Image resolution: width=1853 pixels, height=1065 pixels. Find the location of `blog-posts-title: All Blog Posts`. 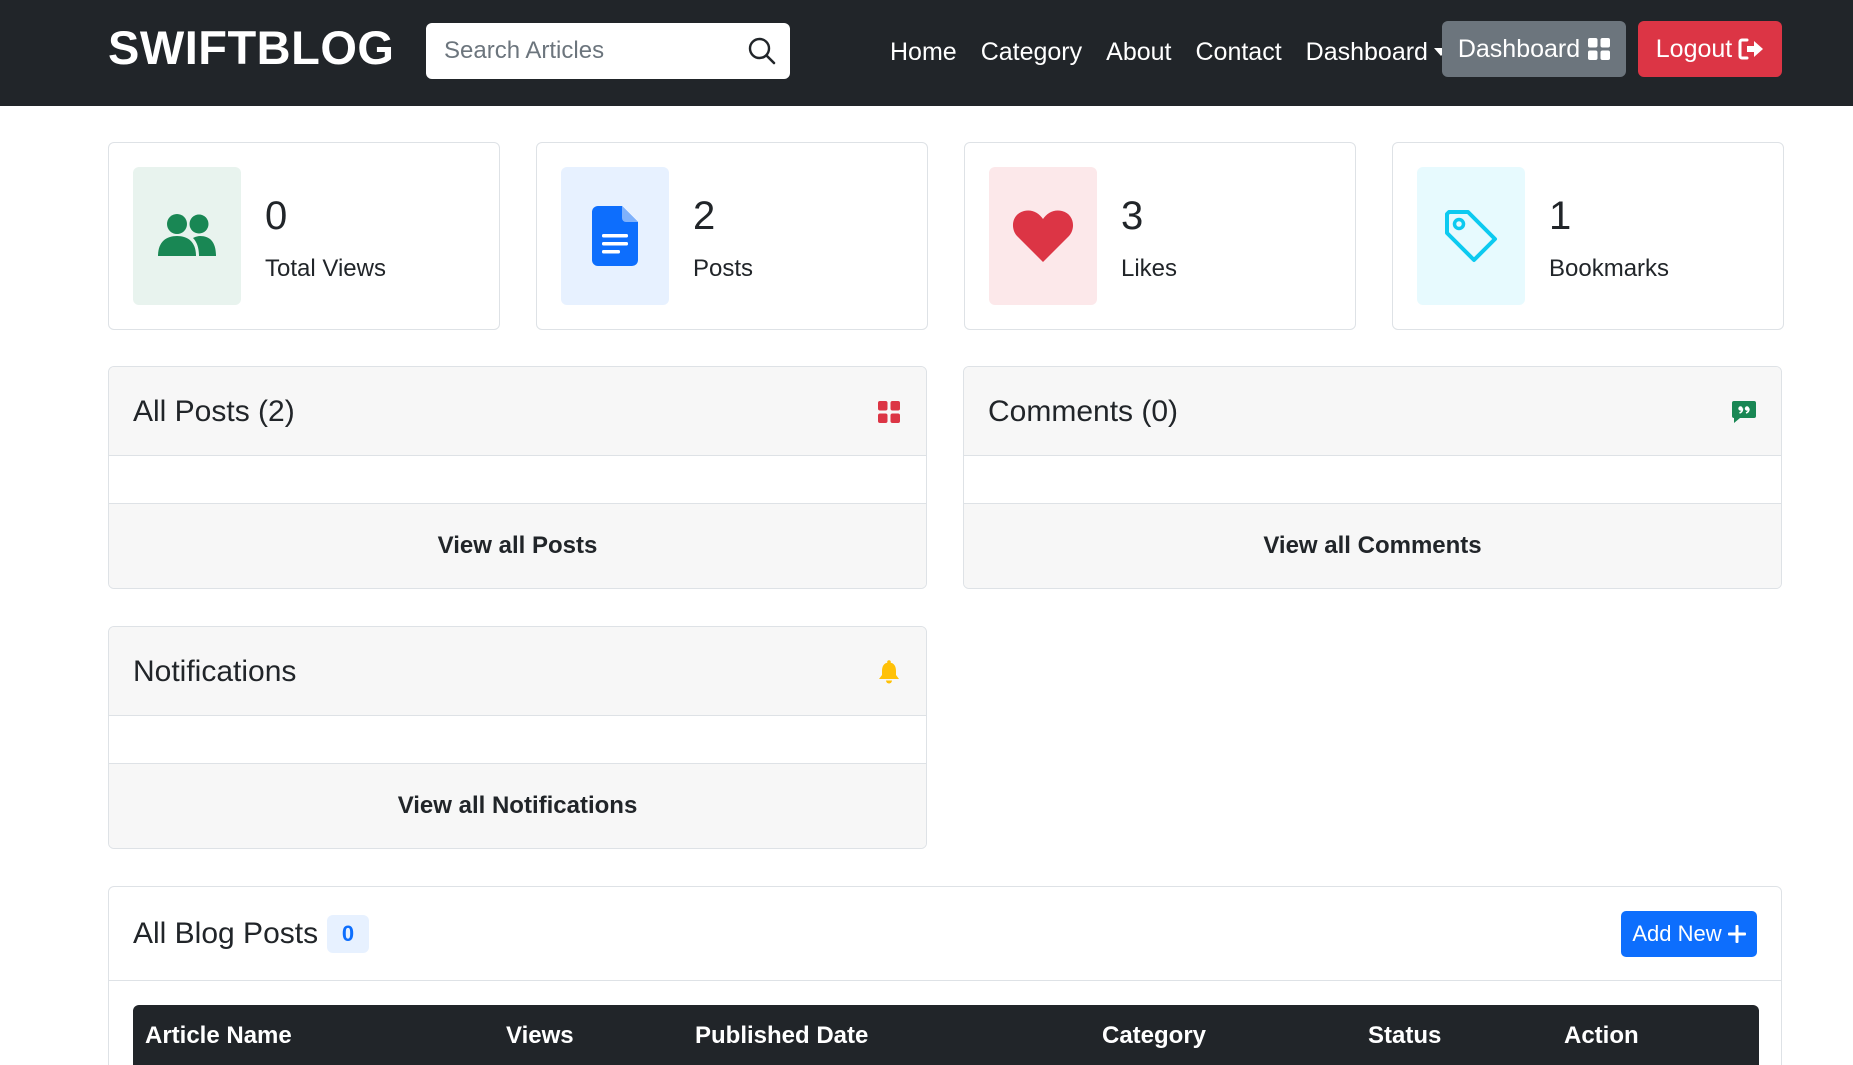

blog-posts-title: All Blog Posts is located at coordinates (226, 933).